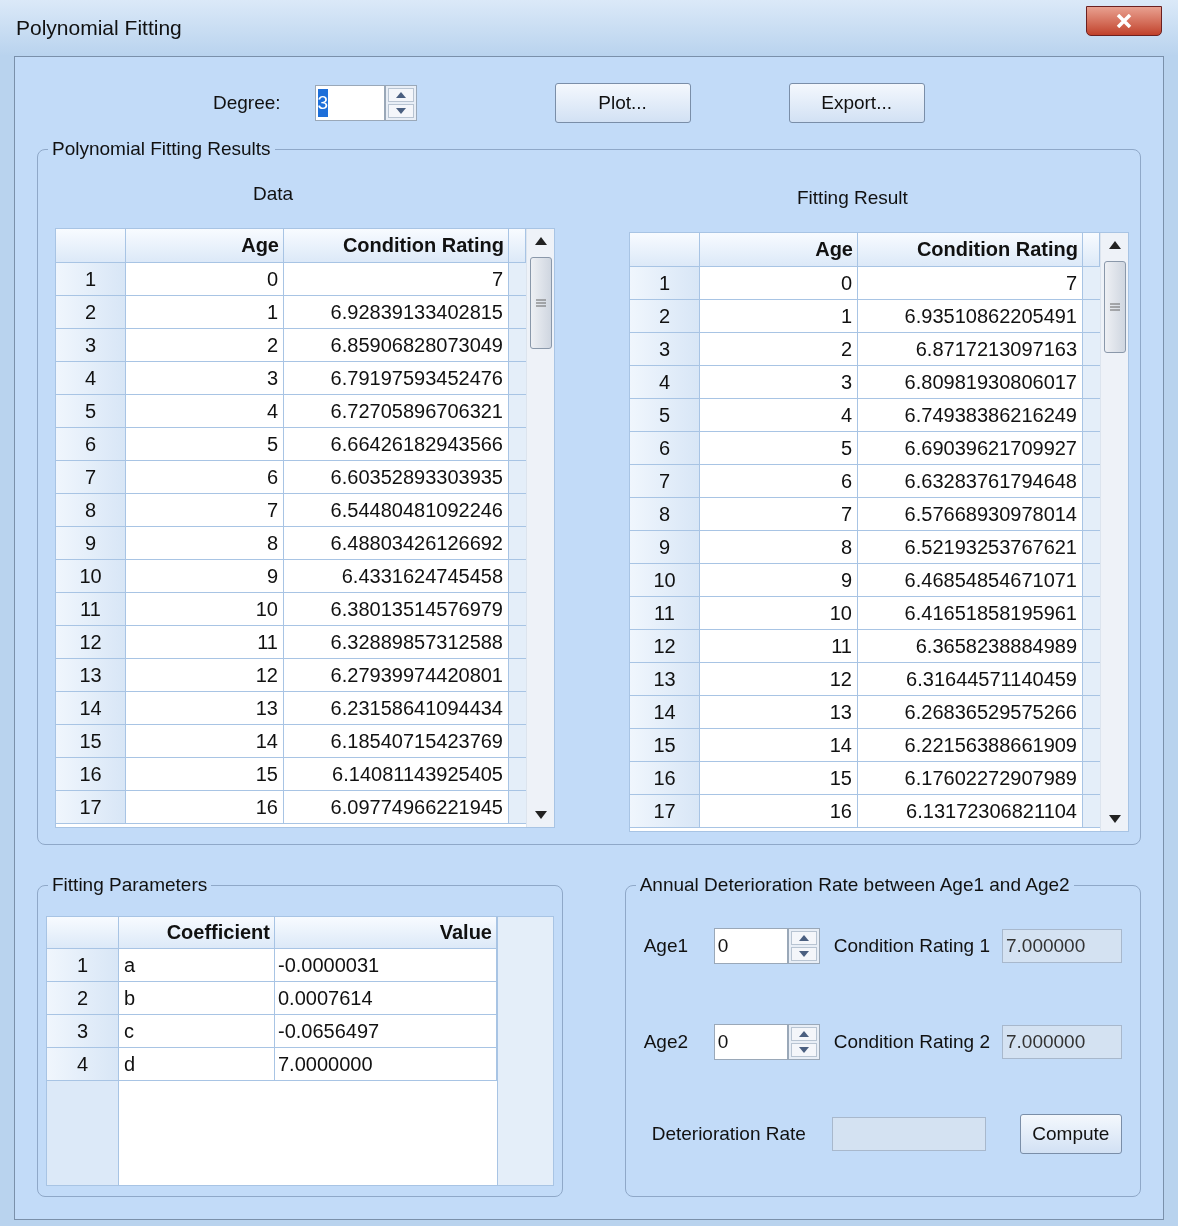 This screenshot has height=1226, width=1178. What do you see at coordinates (205, 510) in the screenshot?
I see `table-cell: 7` at bounding box center [205, 510].